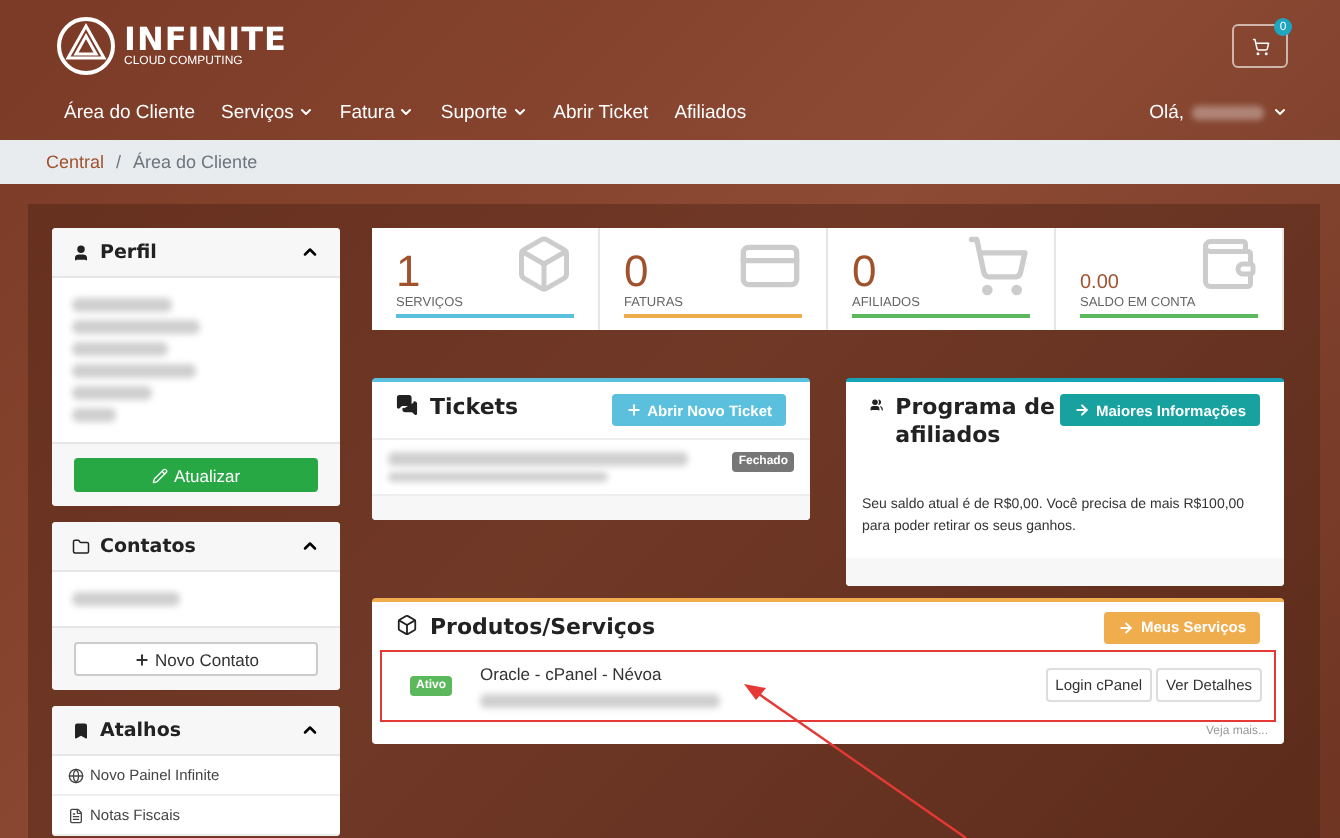 The image size is (1340, 838). I want to click on stat-value: 1, so click(408, 272).